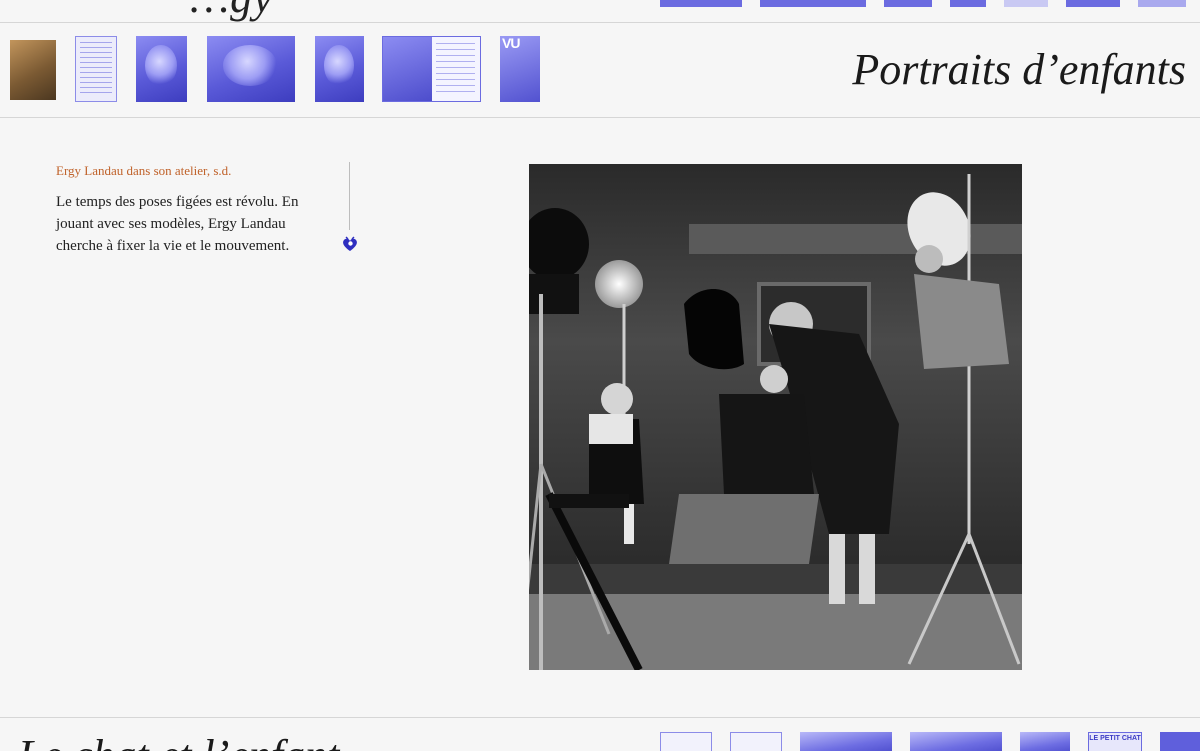 The width and height of the screenshot is (1200, 751). What do you see at coordinates (511, 43) in the screenshot?
I see `vu-cover-label: VU` at bounding box center [511, 43].